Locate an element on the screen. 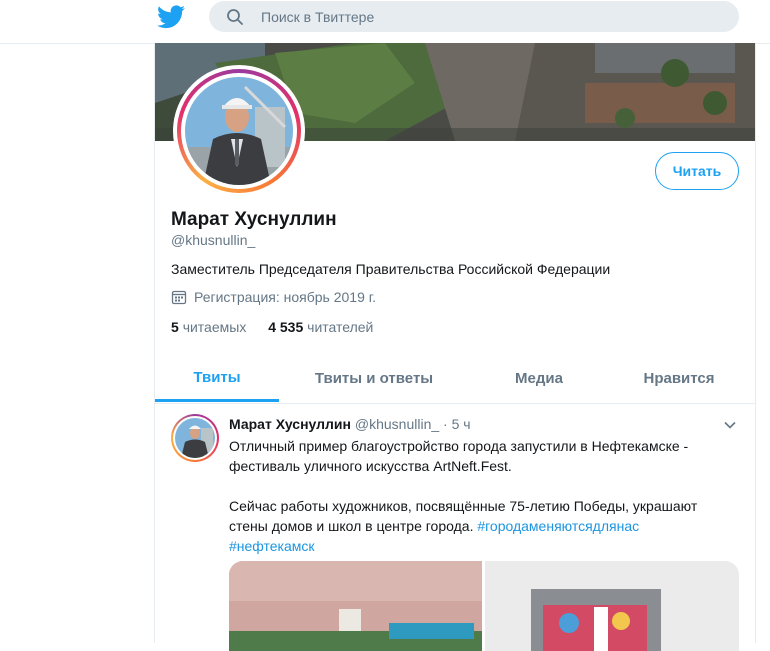 Image resolution: width=770 pixels, height=651 pixels. tweet-text-line: стены домов и школ в центре города. is located at coordinates (351, 526).